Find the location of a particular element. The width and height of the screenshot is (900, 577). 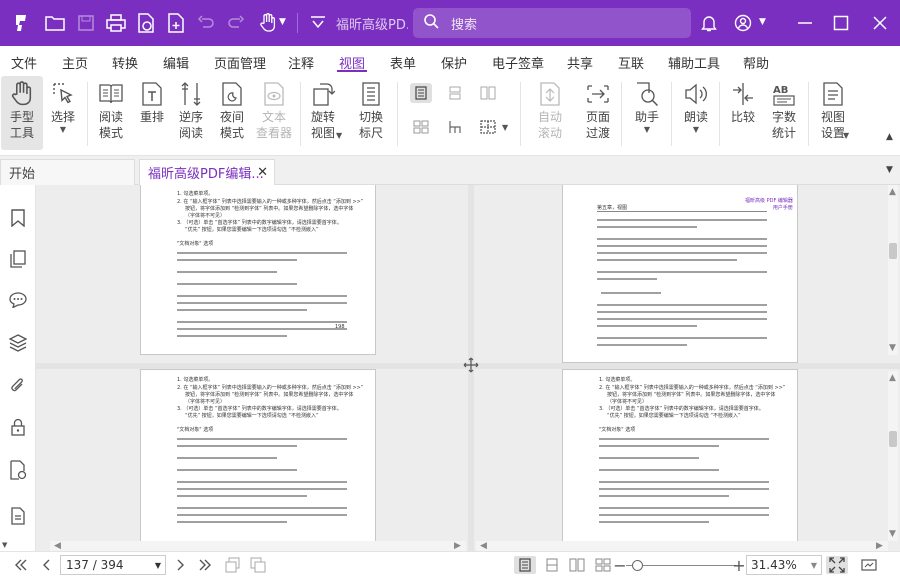

menu-form: 表单 is located at coordinates (403, 62).